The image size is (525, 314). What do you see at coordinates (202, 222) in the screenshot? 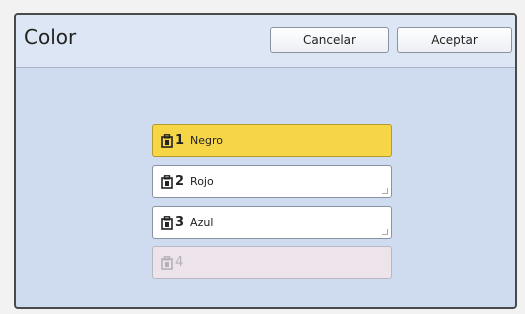
I see `drum-label: Azul` at bounding box center [202, 222].